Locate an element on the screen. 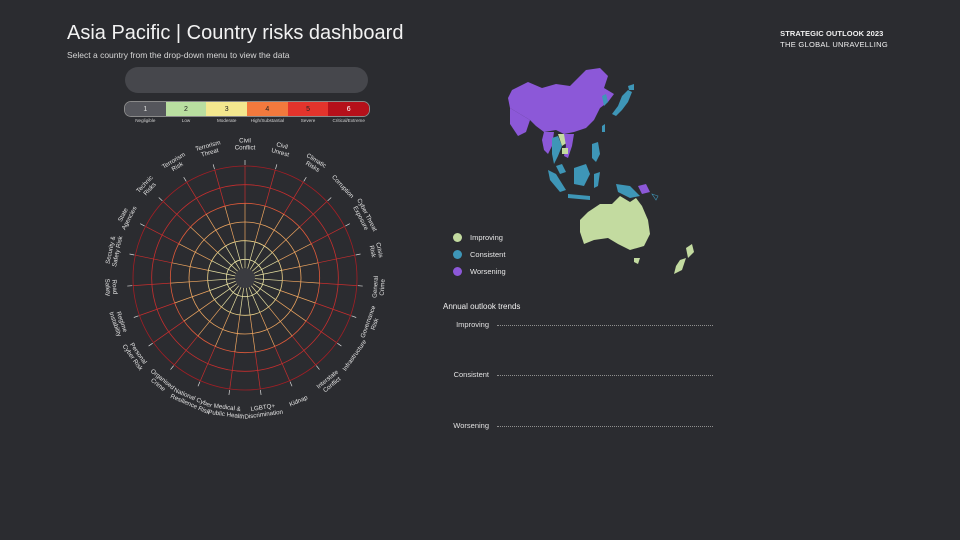 The image size is (960, 540). trend-row-consistent: Consistent is located at coordinates (578, 375).